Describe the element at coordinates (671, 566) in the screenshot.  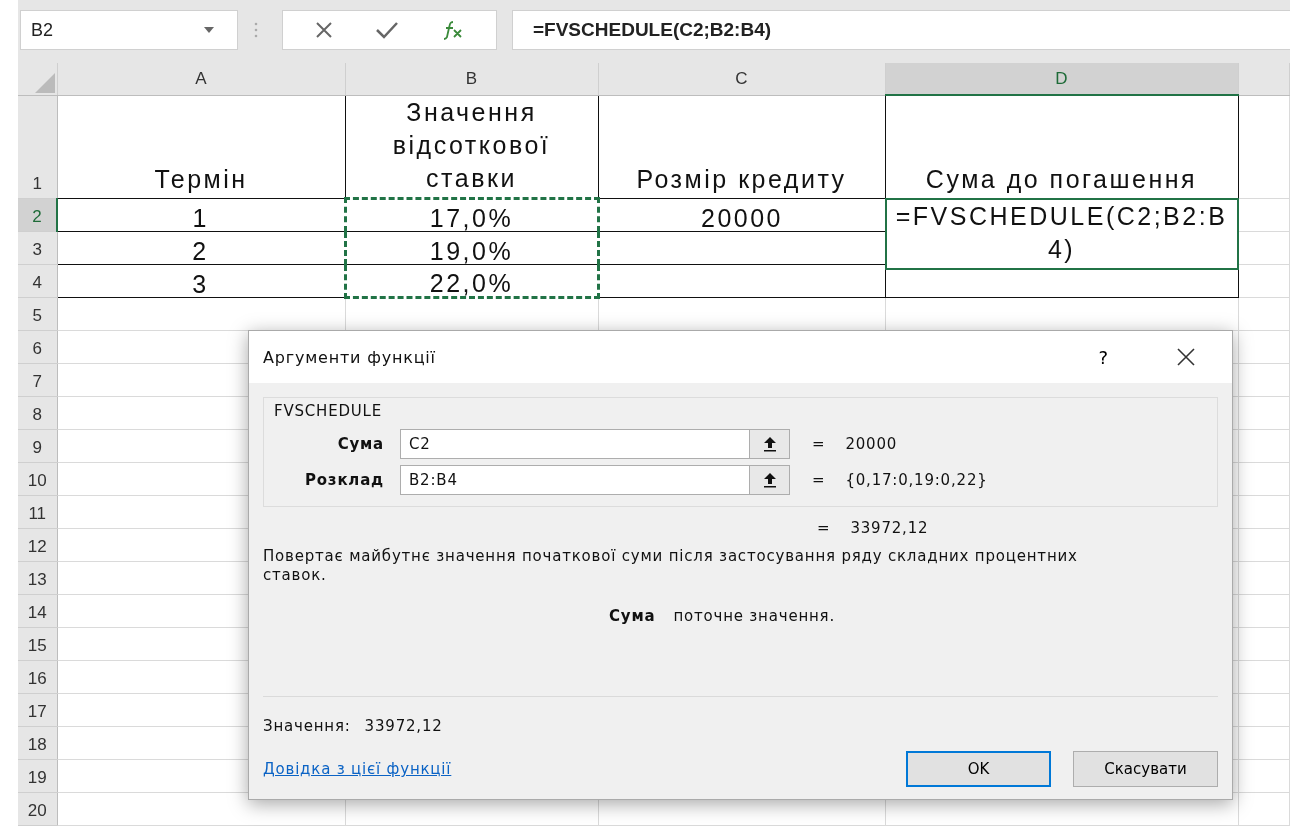
I see `function-description: Повертає майбутнє значення початкової суми після застосування ряду складних процентних ставок.` at that location.